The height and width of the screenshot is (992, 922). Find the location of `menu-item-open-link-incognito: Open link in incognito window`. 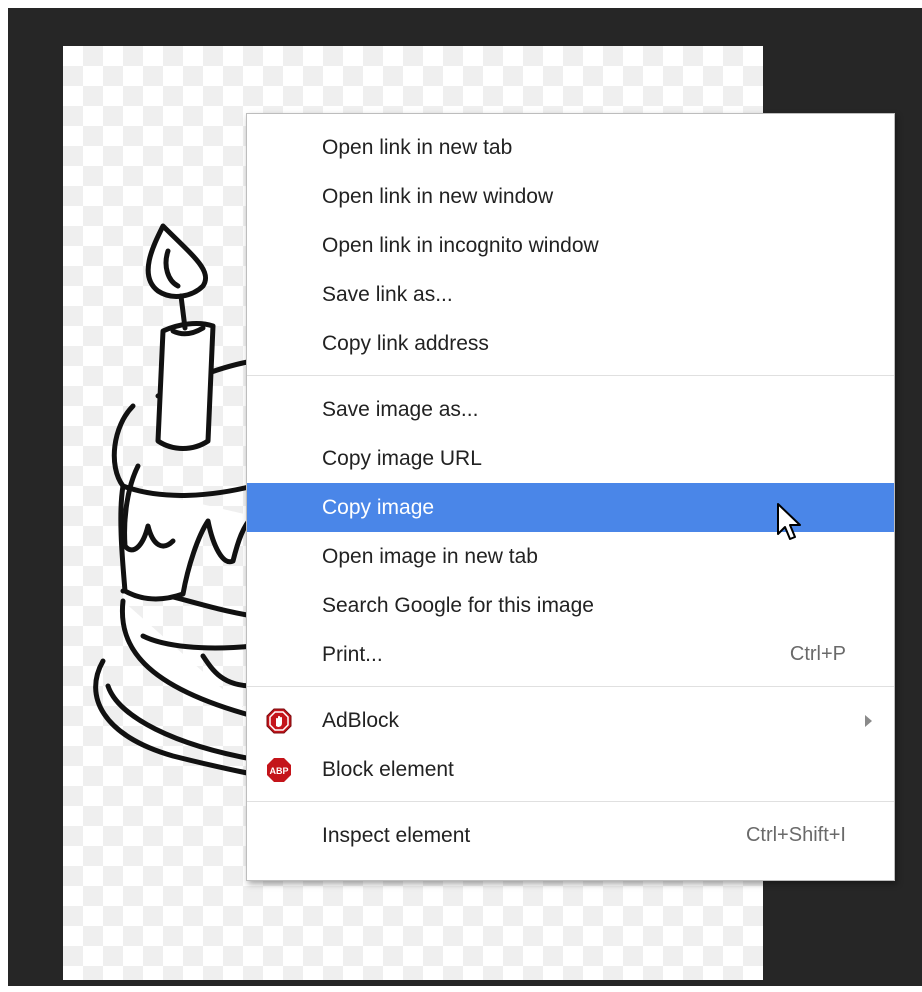

menu-item-open-link-incognito: Open link in incognito window is located at coordinates (570, 245).